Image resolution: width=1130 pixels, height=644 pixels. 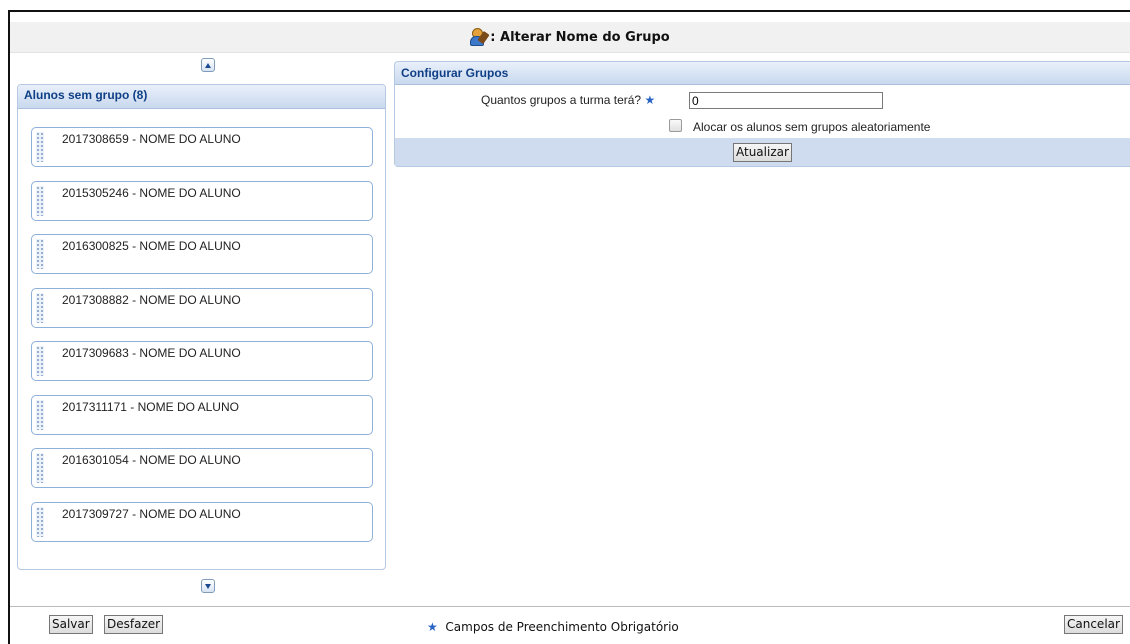 What do you see at coordinates (151, 139) in the screenshot?
I see `student-name: 2017308659 - NOME DO ALUNO` at bounding box center [151, 139].